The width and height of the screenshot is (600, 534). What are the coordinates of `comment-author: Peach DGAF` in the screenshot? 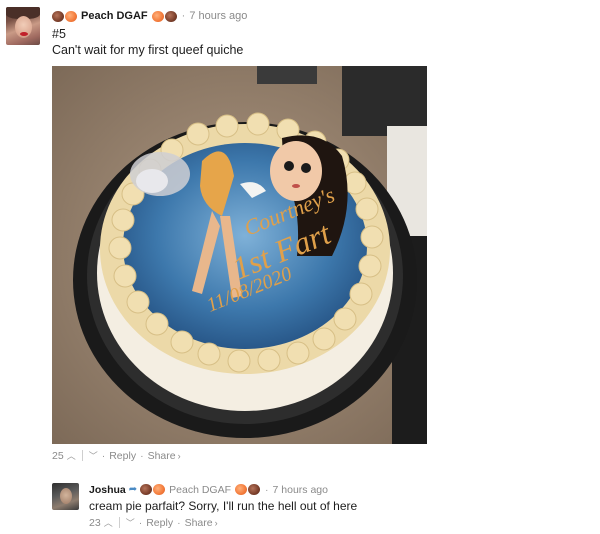 It's located at (114, 16).